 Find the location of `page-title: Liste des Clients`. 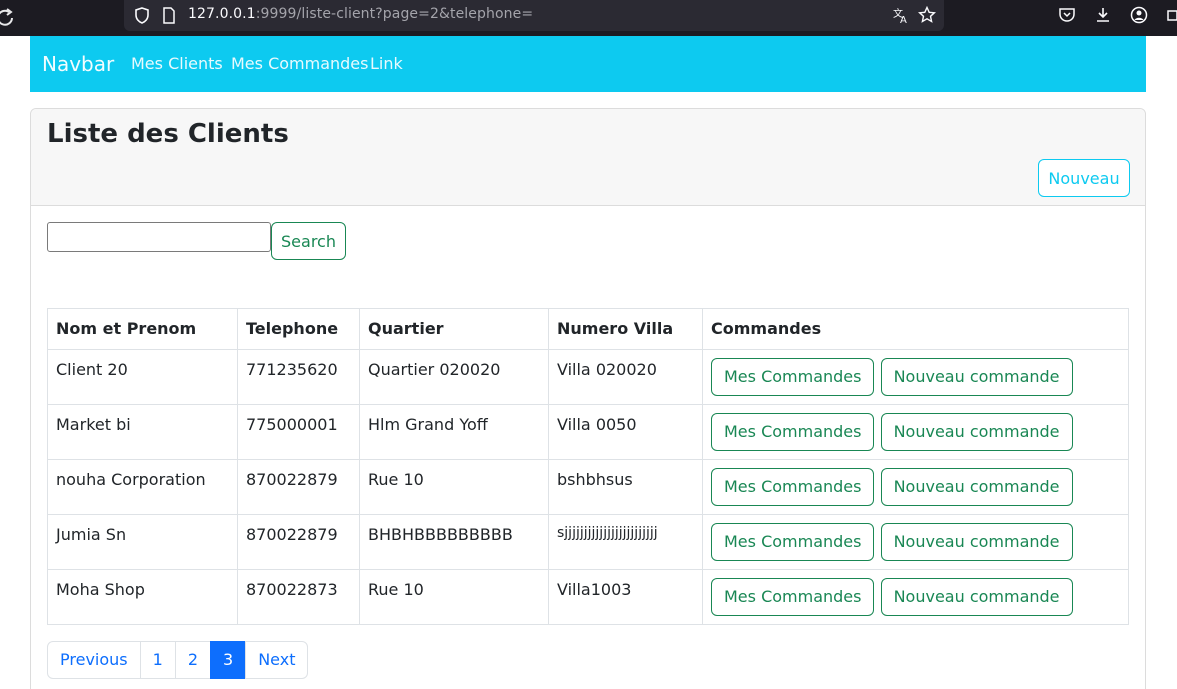

page-title: Liste des Clients is located at coordinates (168, 134).